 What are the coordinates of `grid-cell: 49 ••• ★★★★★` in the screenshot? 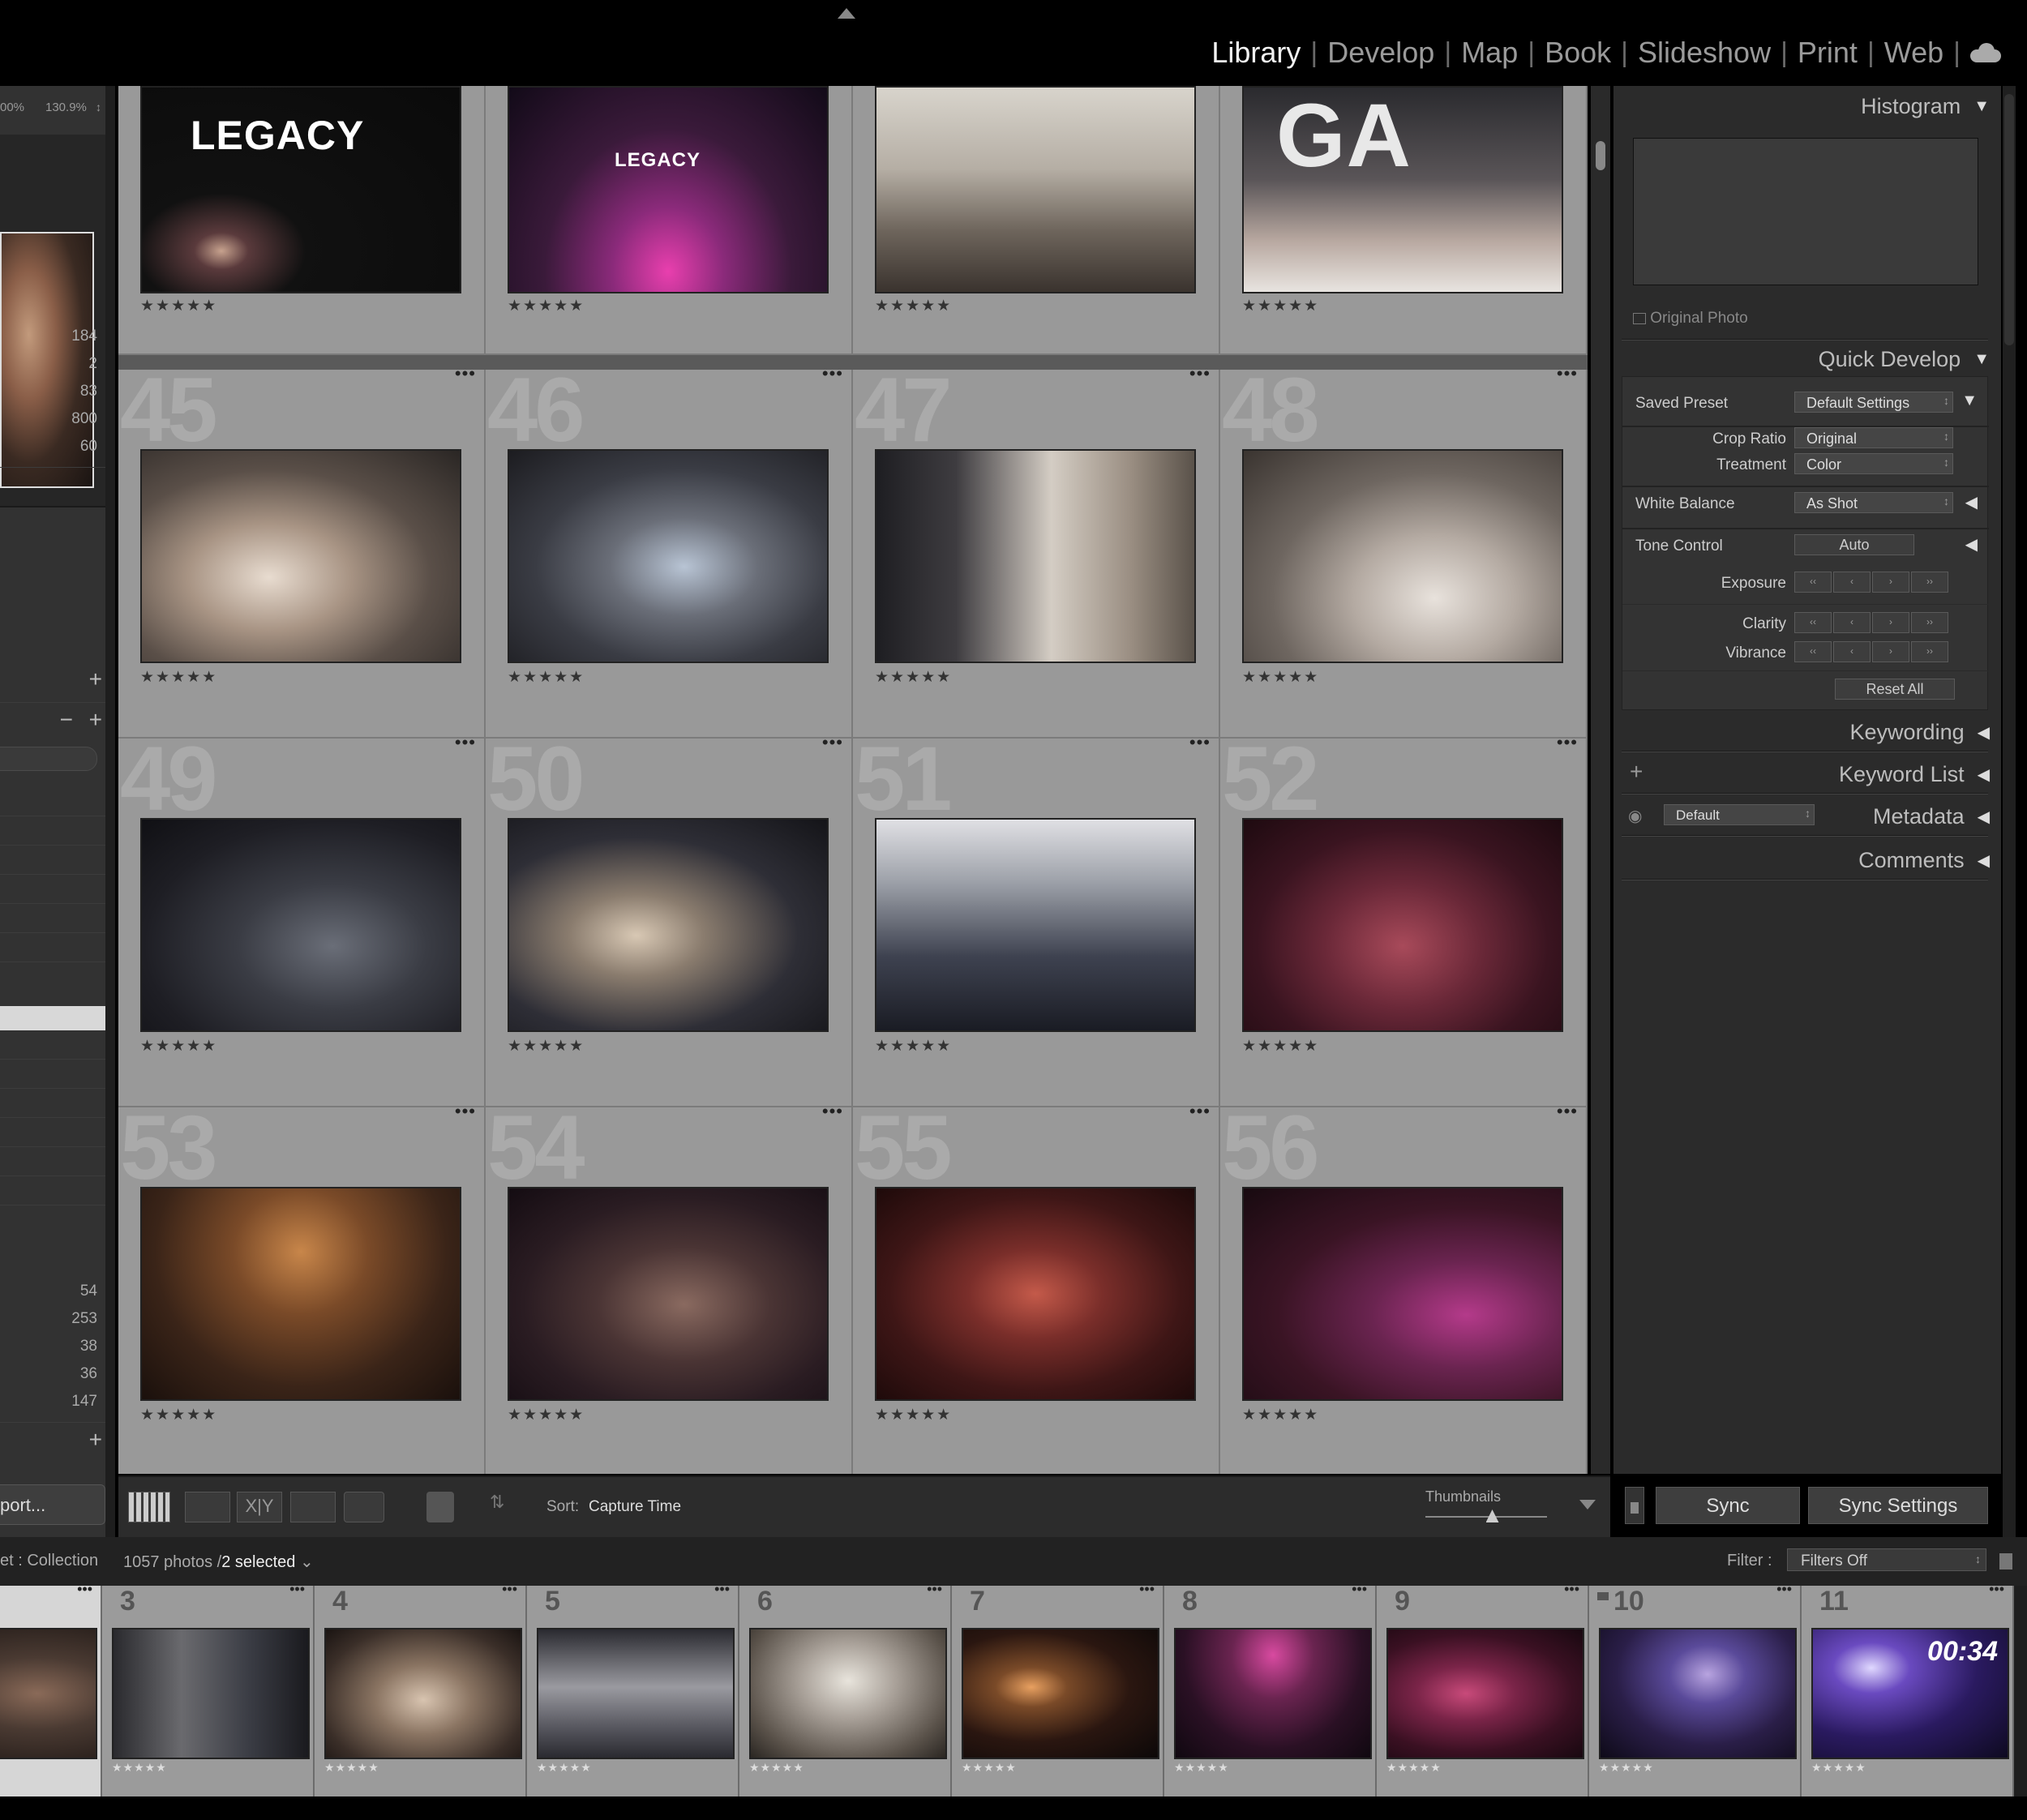 It's located at (302, 919).